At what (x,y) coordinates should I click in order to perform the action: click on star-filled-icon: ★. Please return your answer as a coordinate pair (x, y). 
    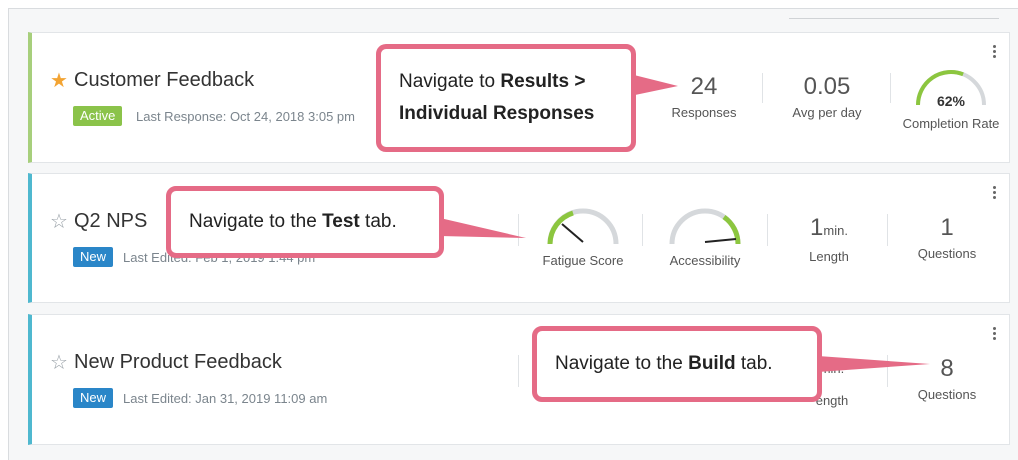
    Looking at the image, I should click on (59, 81).